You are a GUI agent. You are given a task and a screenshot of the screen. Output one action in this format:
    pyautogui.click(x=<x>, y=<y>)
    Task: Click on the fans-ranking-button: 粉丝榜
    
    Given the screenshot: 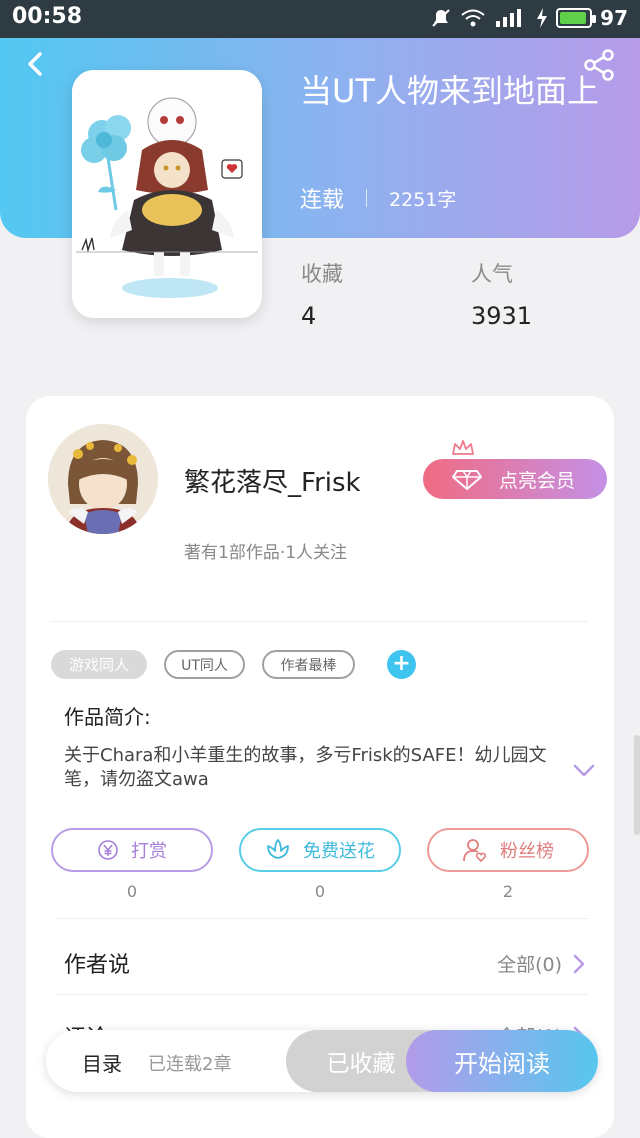 What is the action you would take?
    pyautogui.click(x=508, y=850)
    